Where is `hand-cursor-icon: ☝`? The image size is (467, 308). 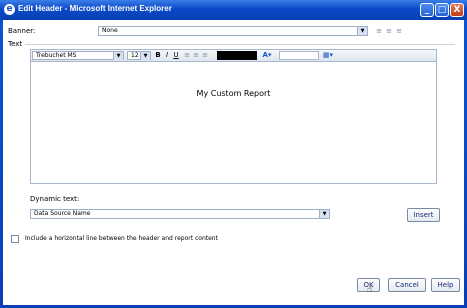 hand-cursor-icon: ☝ is located at coordinates (370, 290).